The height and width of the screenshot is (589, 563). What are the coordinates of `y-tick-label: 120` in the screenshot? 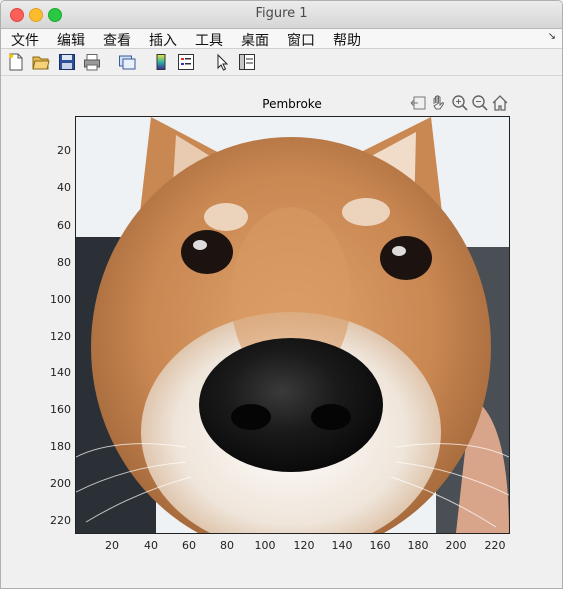 It's located at (60, 336).